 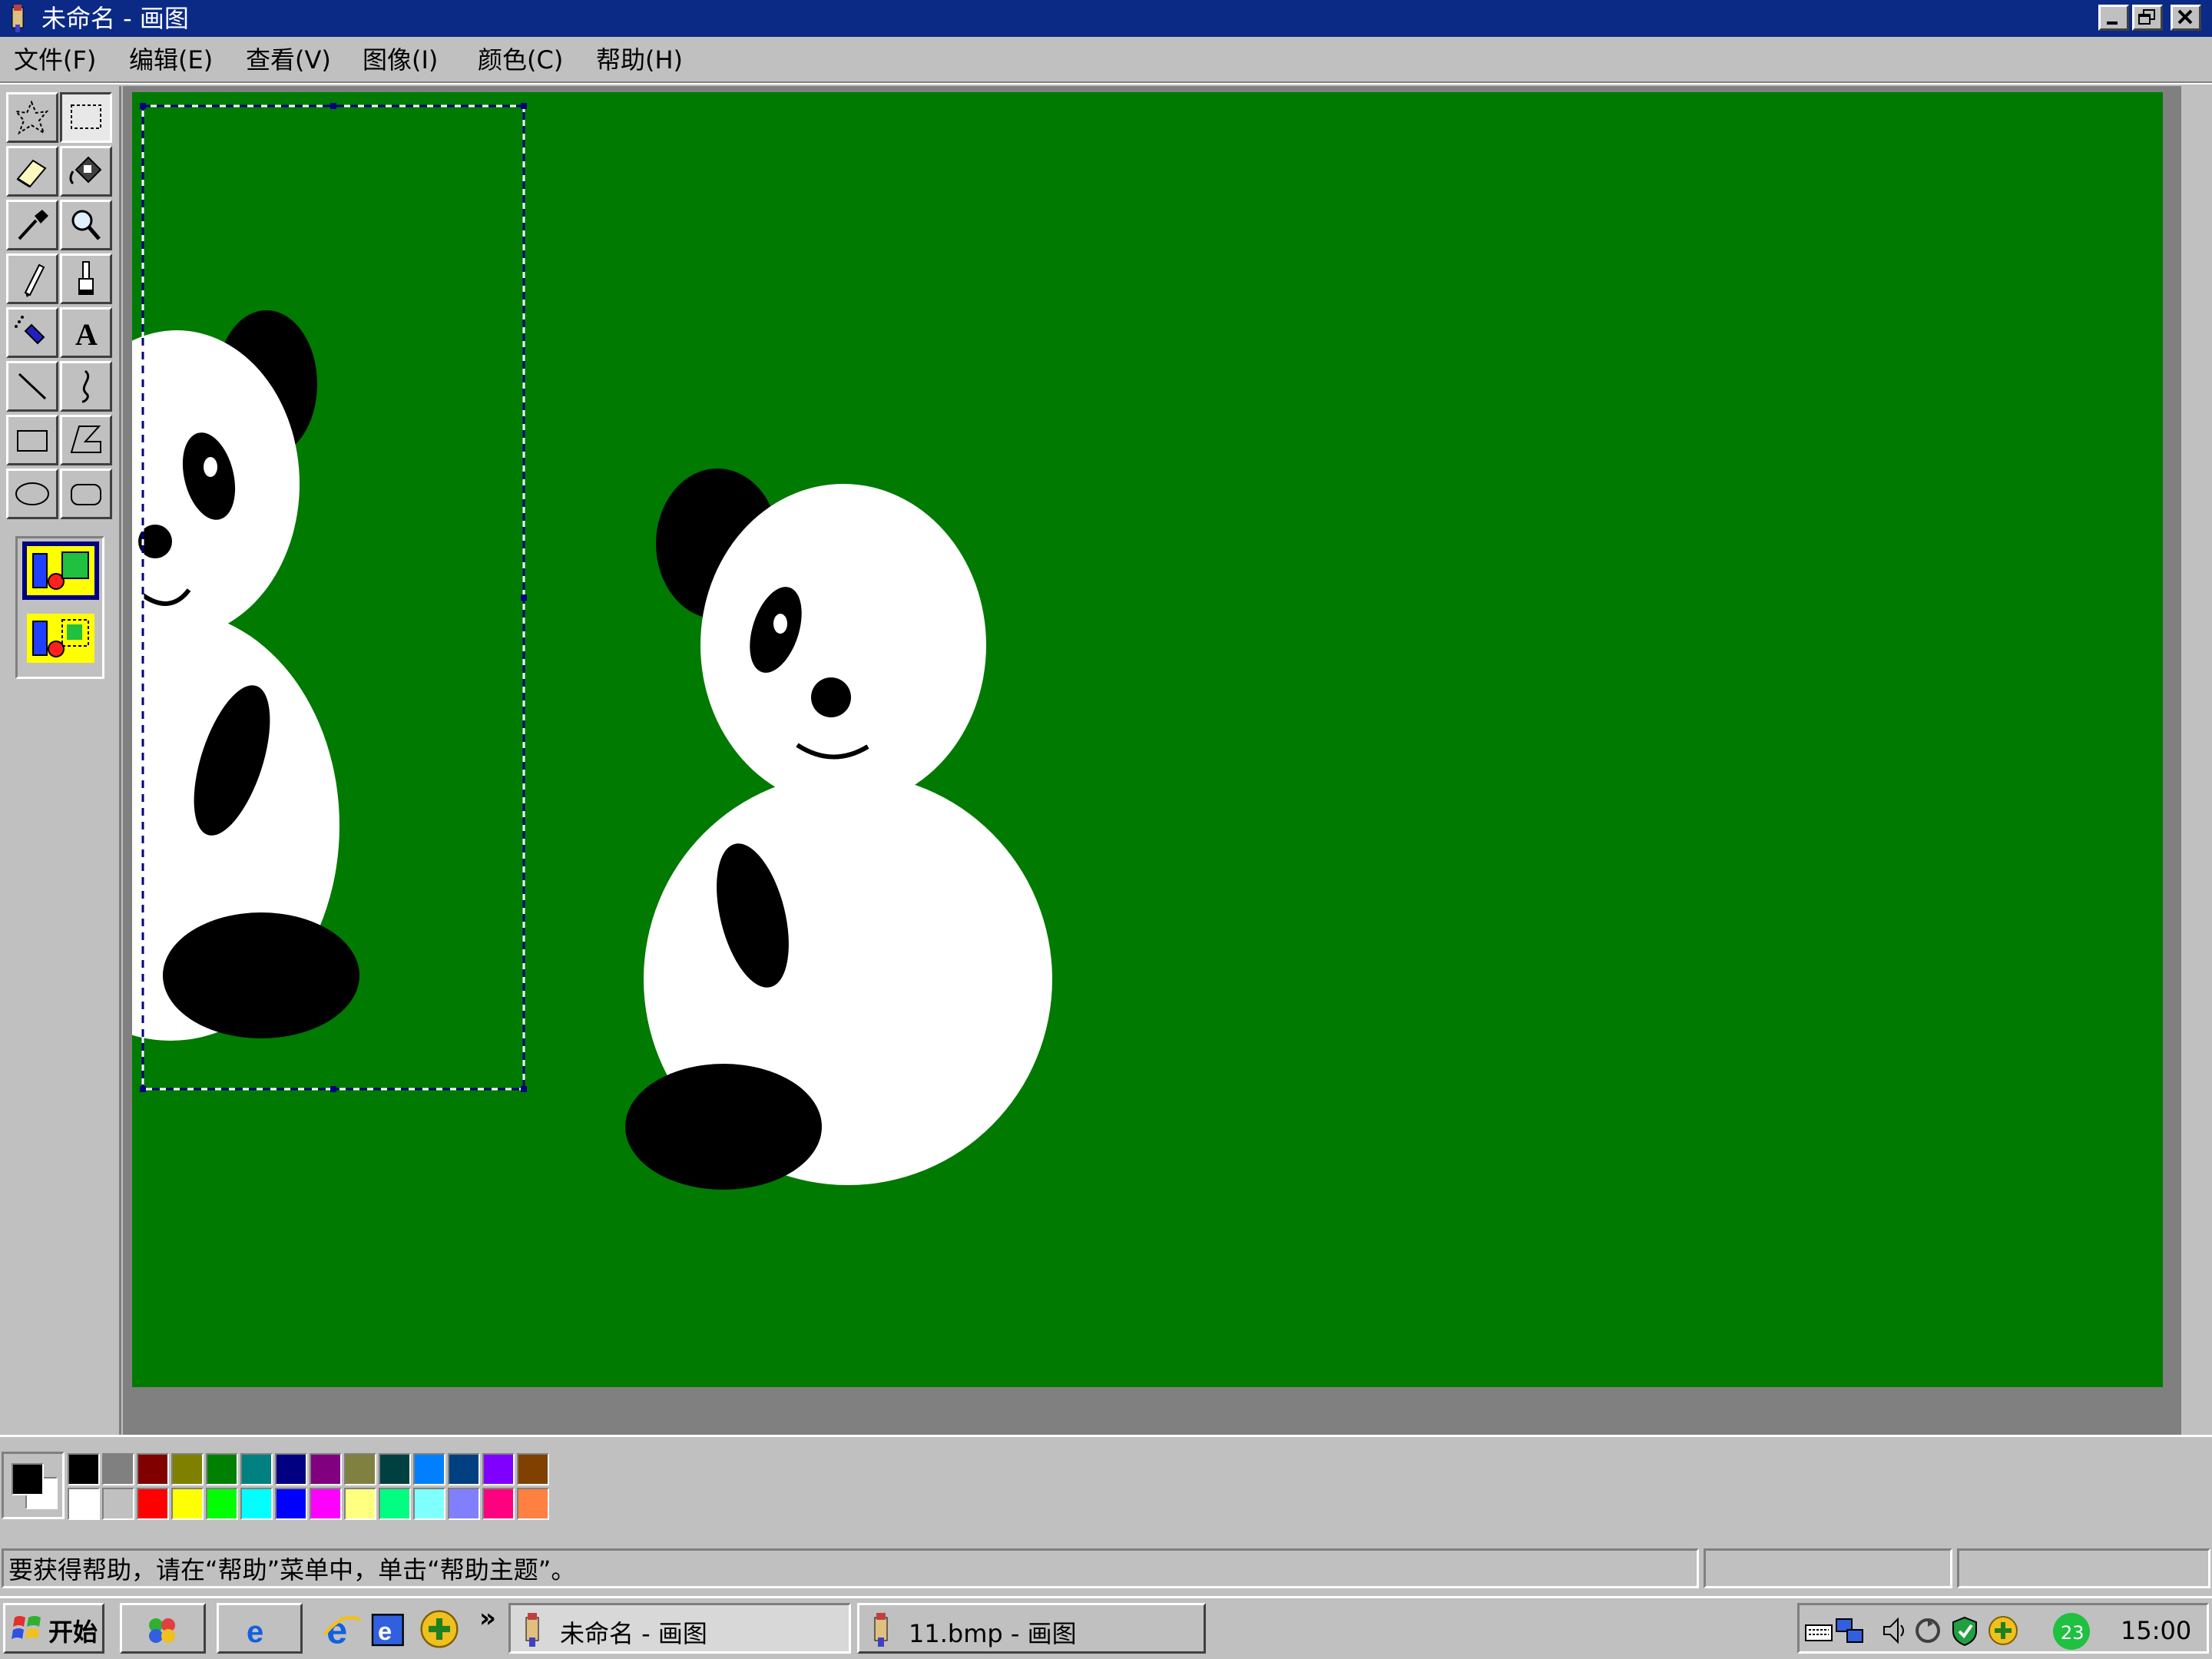 What do you see at coordinates (2113, 18) in the screenshot?
I see `minimize-button` at bounding box center [2113, 18].